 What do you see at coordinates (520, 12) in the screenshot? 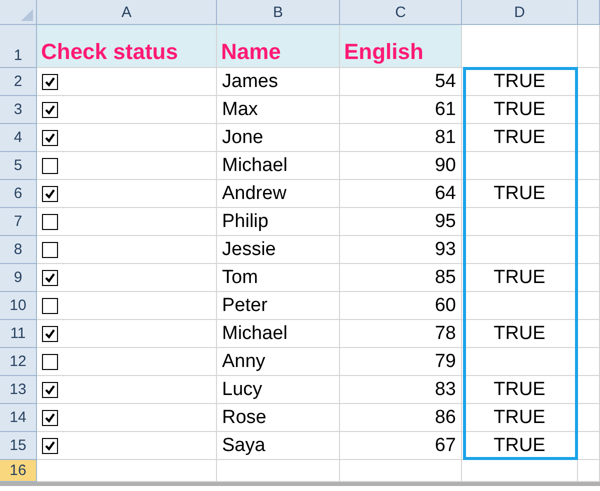
I see `column-header: D` at bounding box center [520, 12].